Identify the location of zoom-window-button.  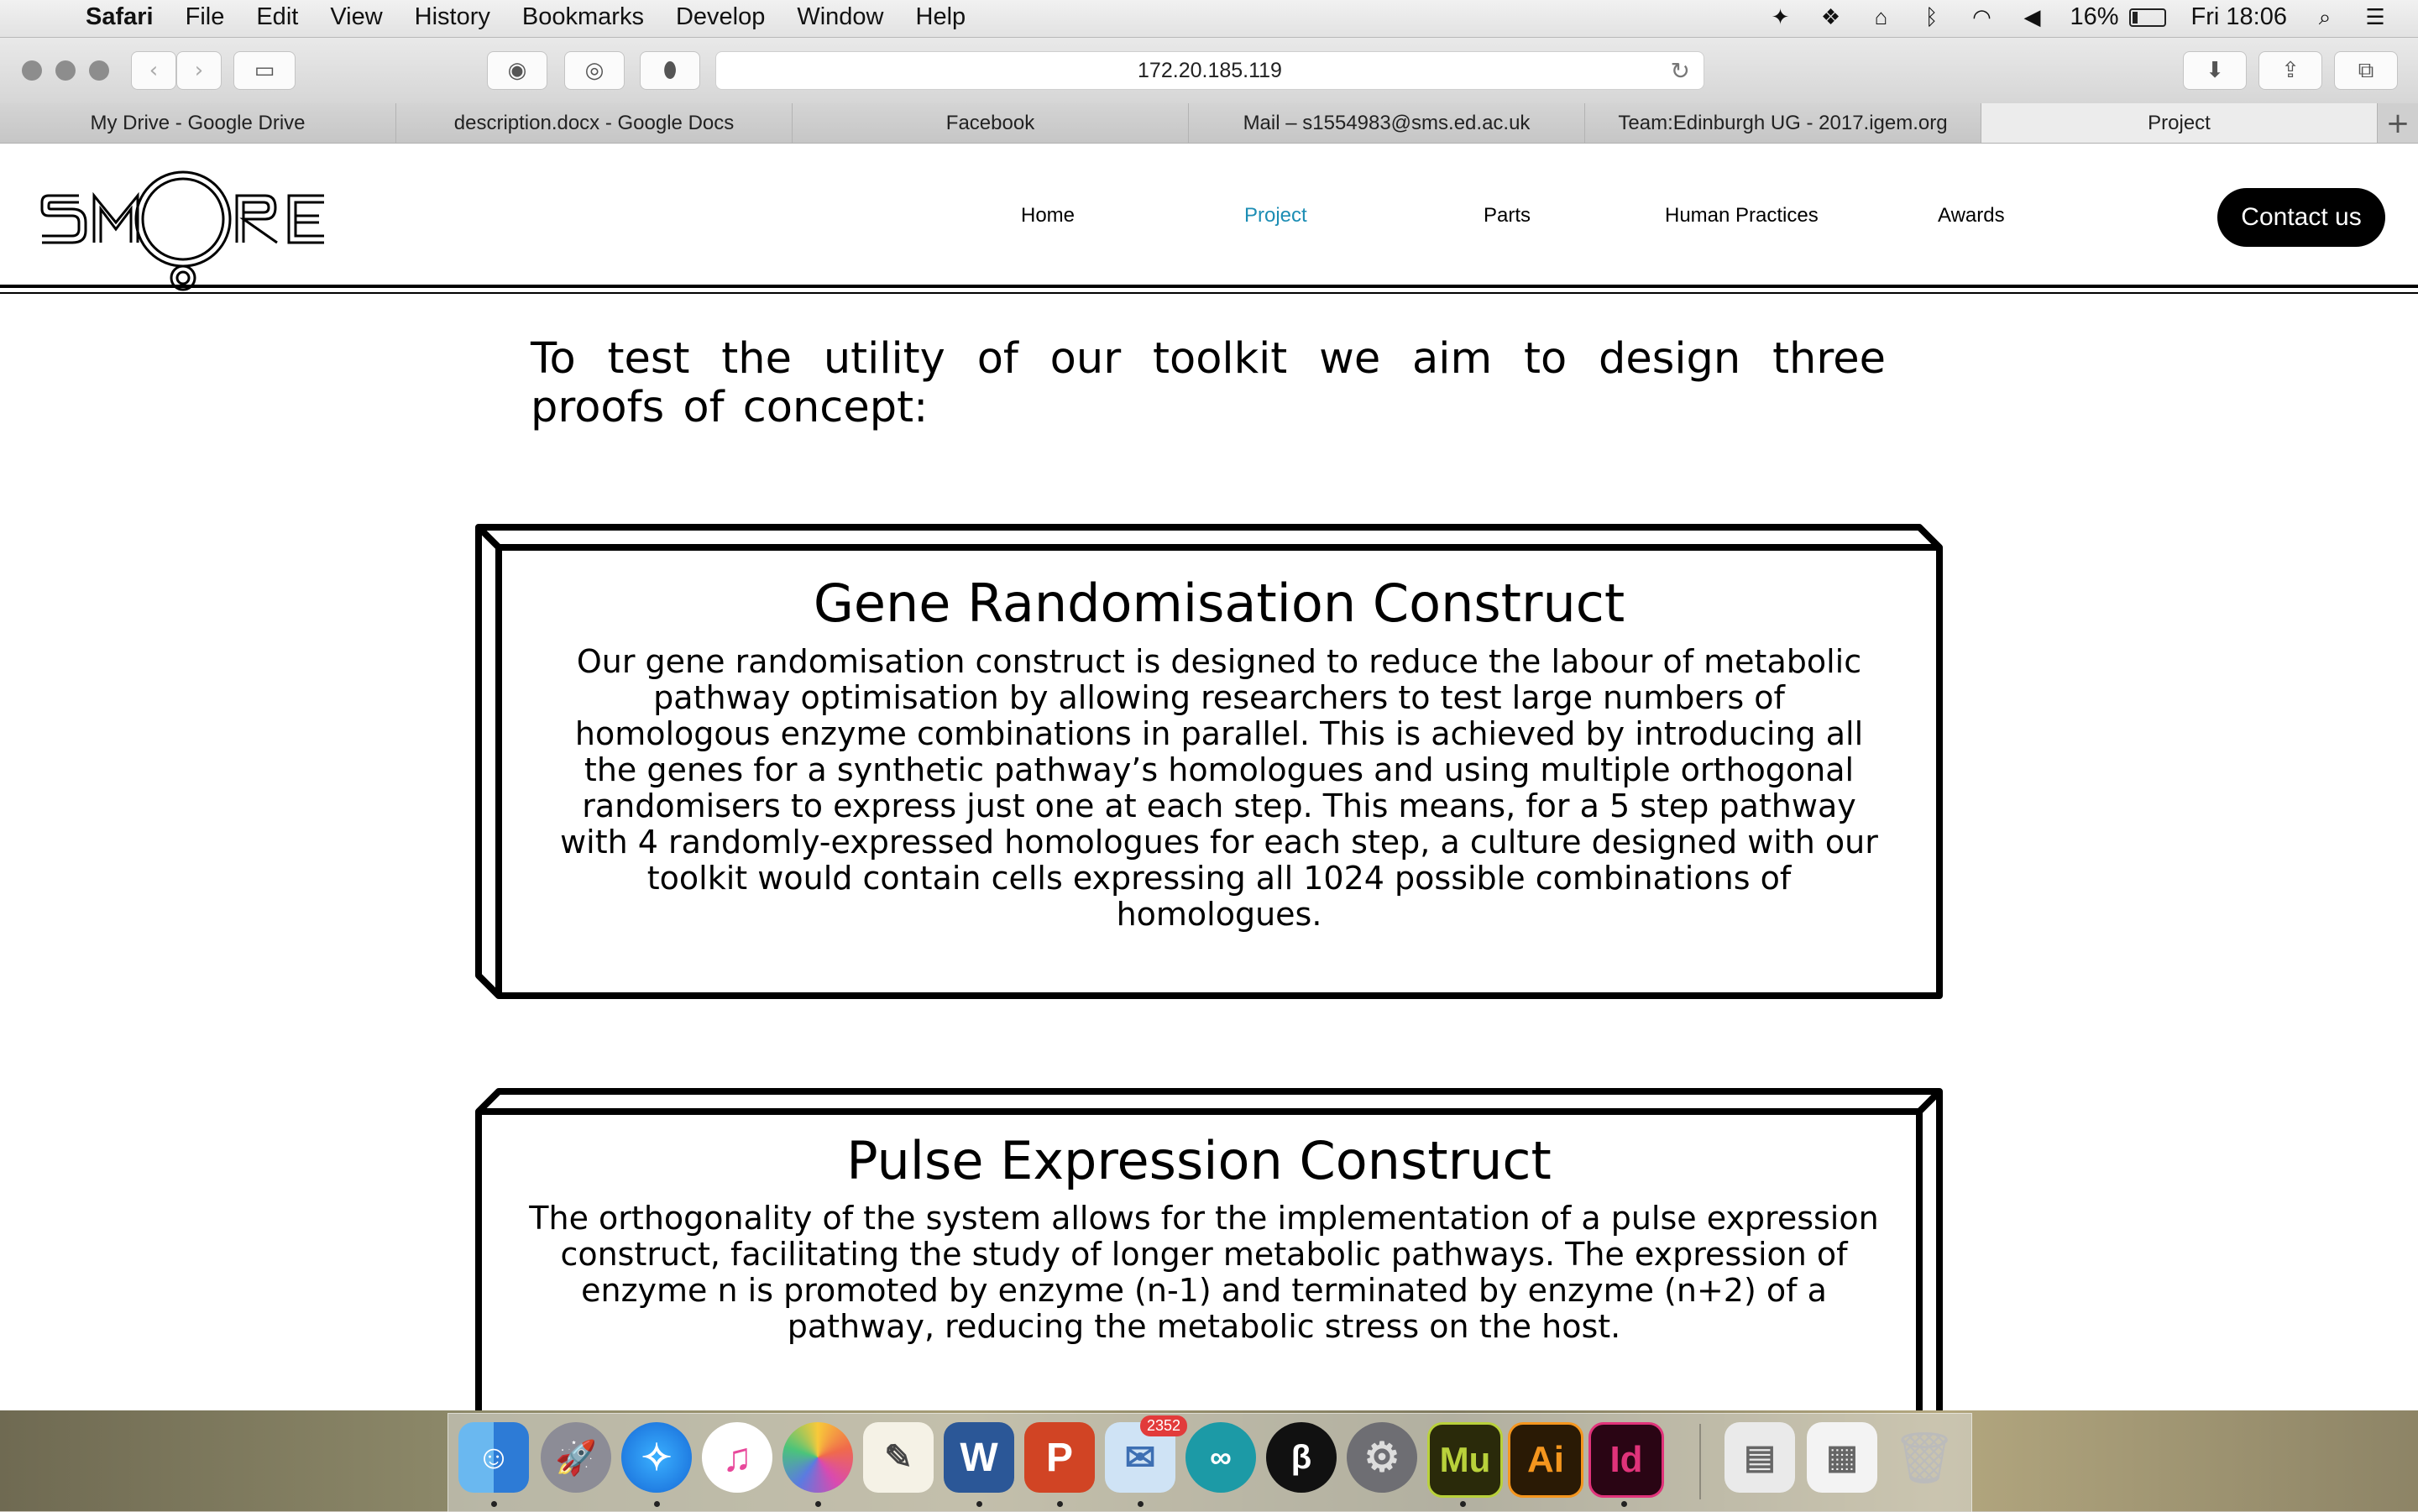
(99, 70).